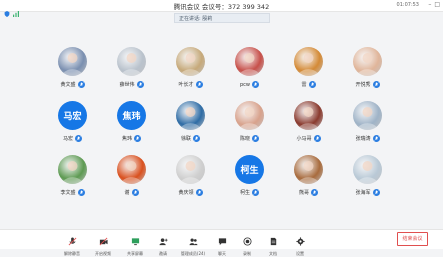  What do you see at coordinates (249, 84) in the screenshot?
I see `participant-name-row: pcw` at bounding box center [249, 84].